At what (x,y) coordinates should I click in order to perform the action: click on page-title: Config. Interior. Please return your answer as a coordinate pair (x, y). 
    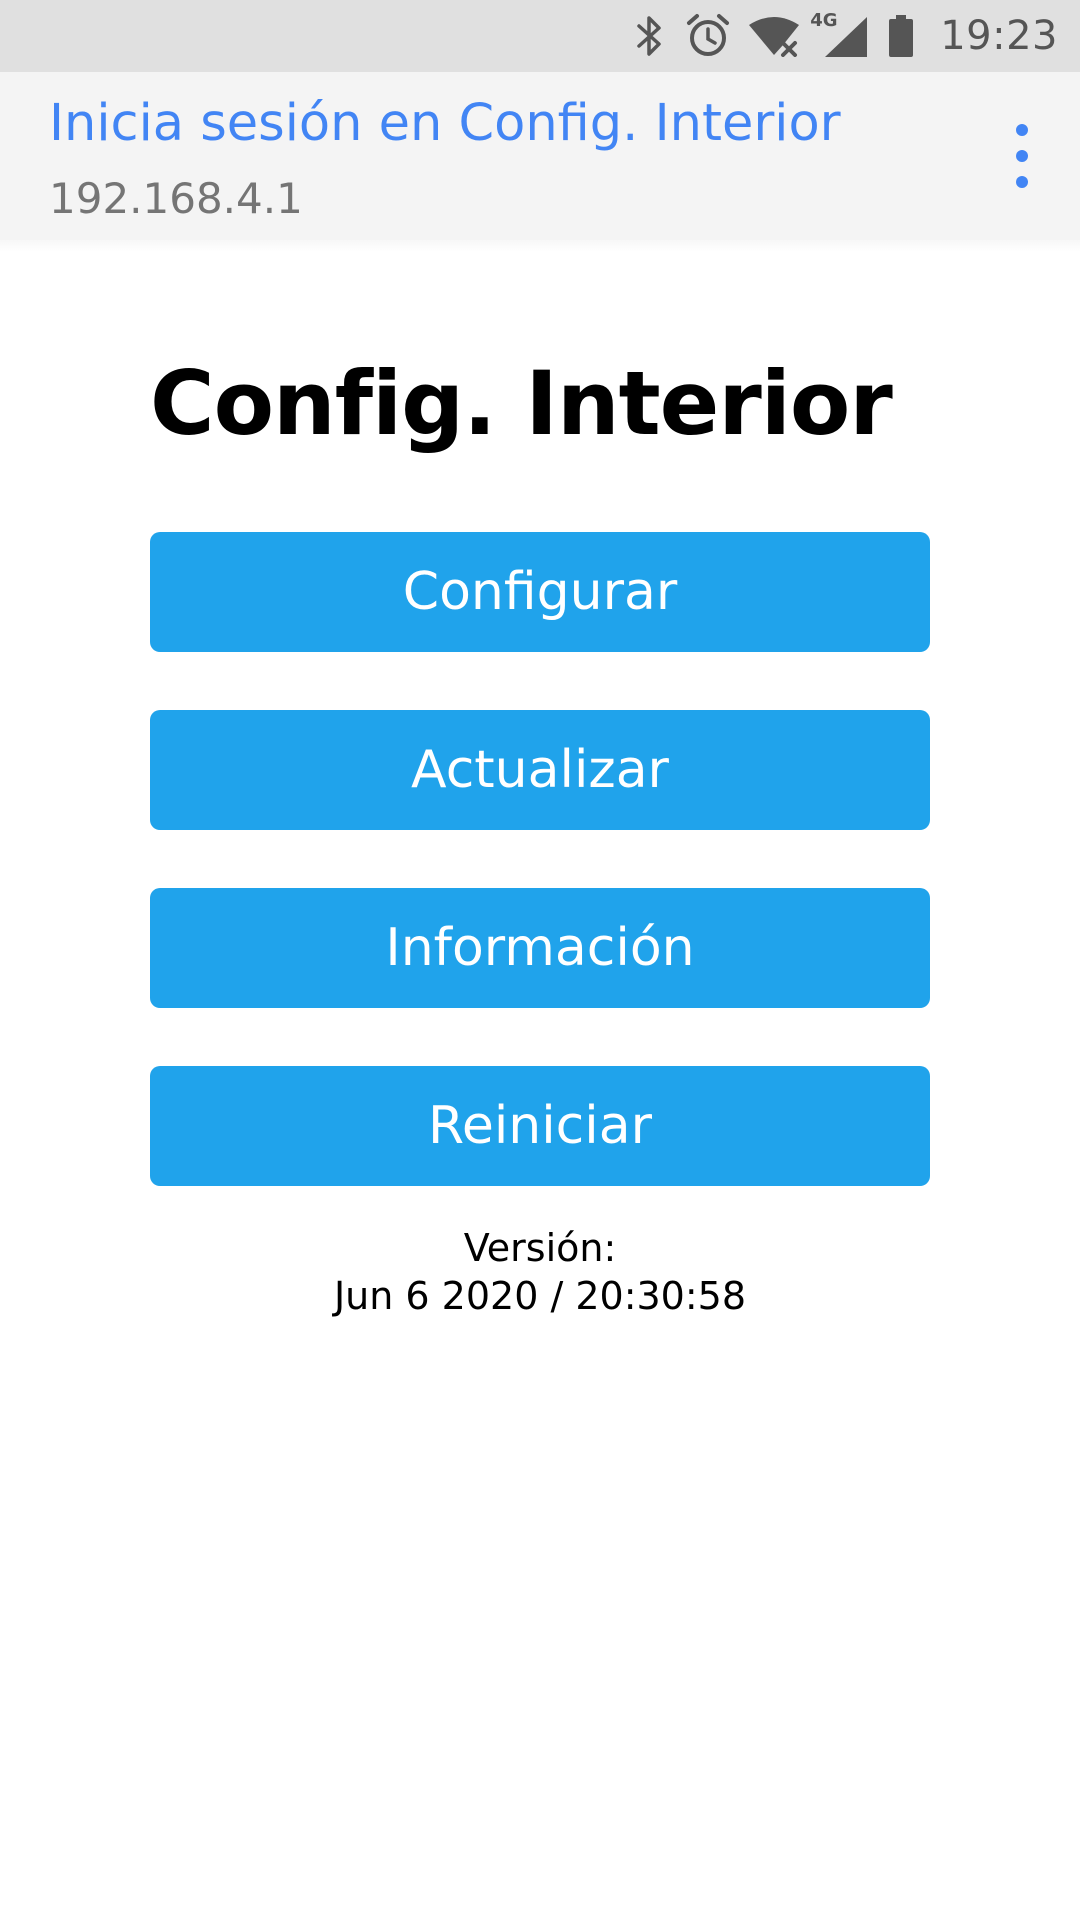
    Looking at the image, I should click on (521, 403).